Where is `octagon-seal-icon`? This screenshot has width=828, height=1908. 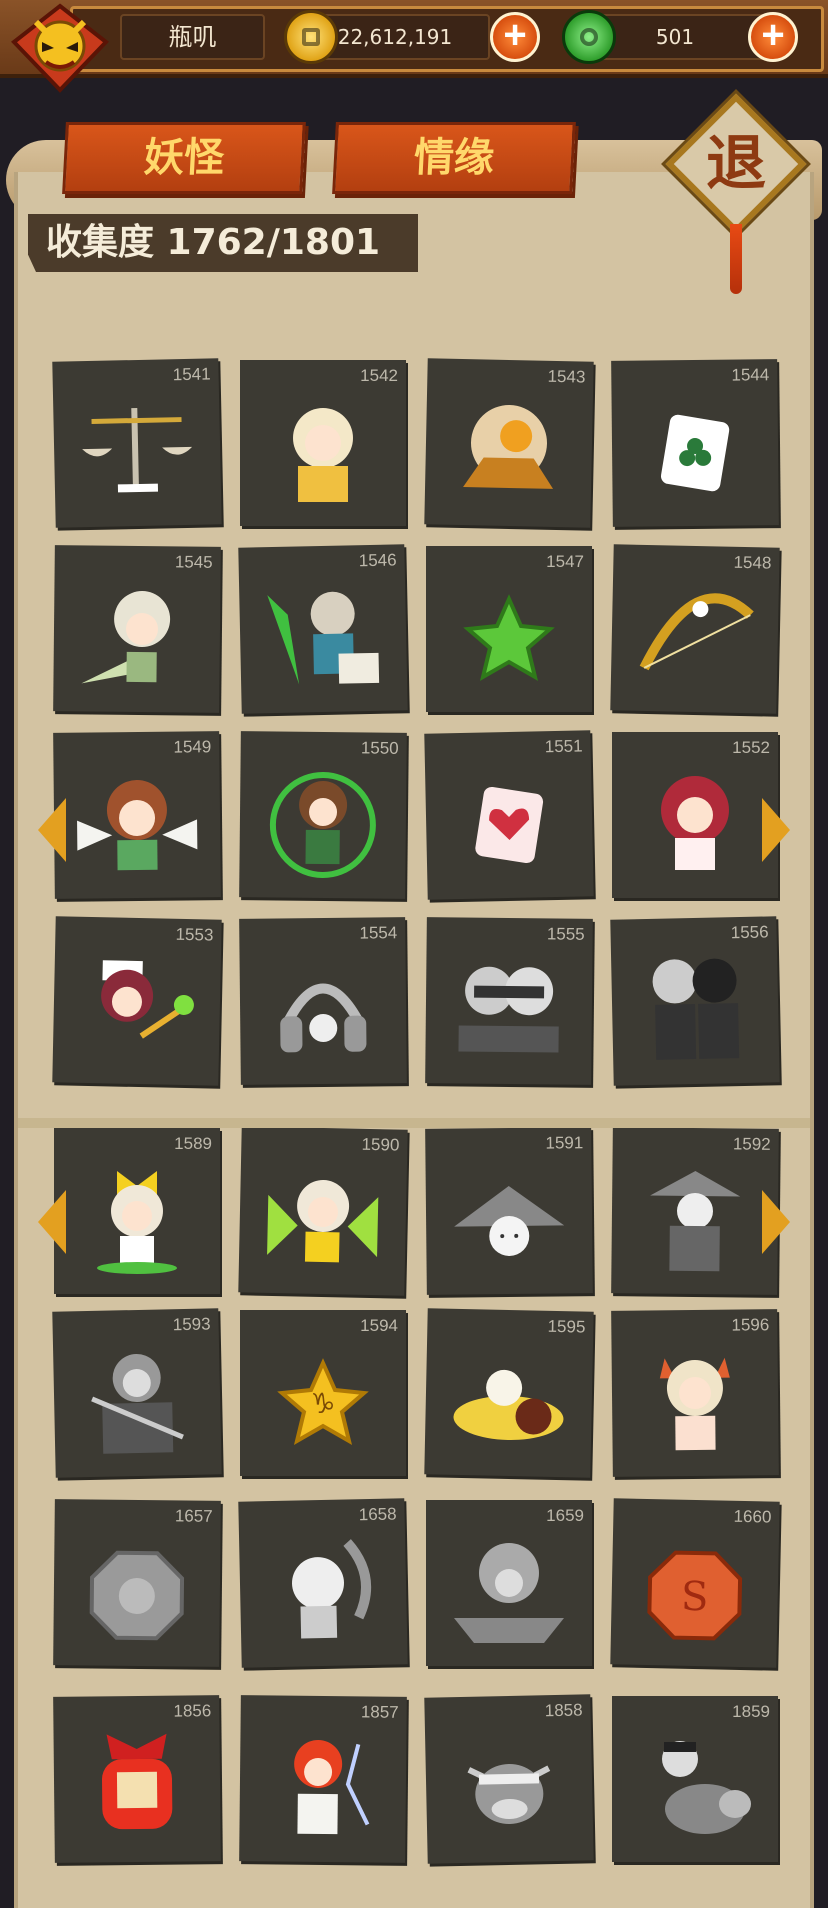 octagon-seal-icon is located at coordinates (136, 1589).